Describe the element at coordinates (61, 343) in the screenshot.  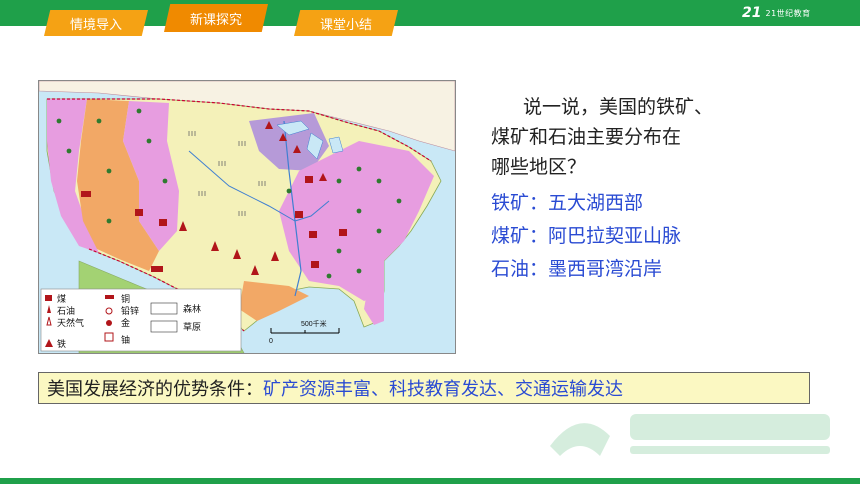
I see `legend-iron: 铁` at that location.